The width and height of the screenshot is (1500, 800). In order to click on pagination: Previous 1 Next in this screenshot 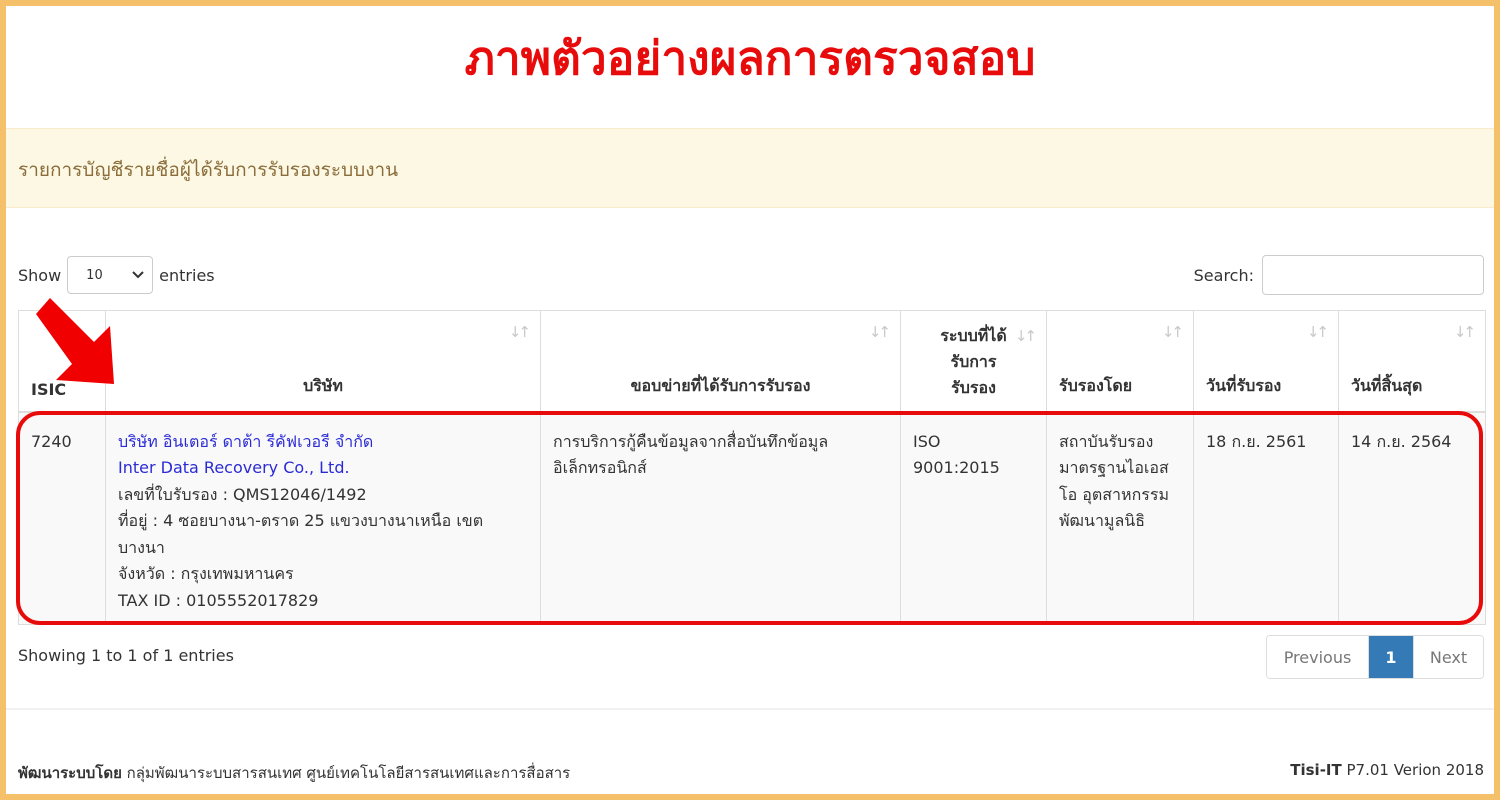, I will do `click(1375, 657)`.